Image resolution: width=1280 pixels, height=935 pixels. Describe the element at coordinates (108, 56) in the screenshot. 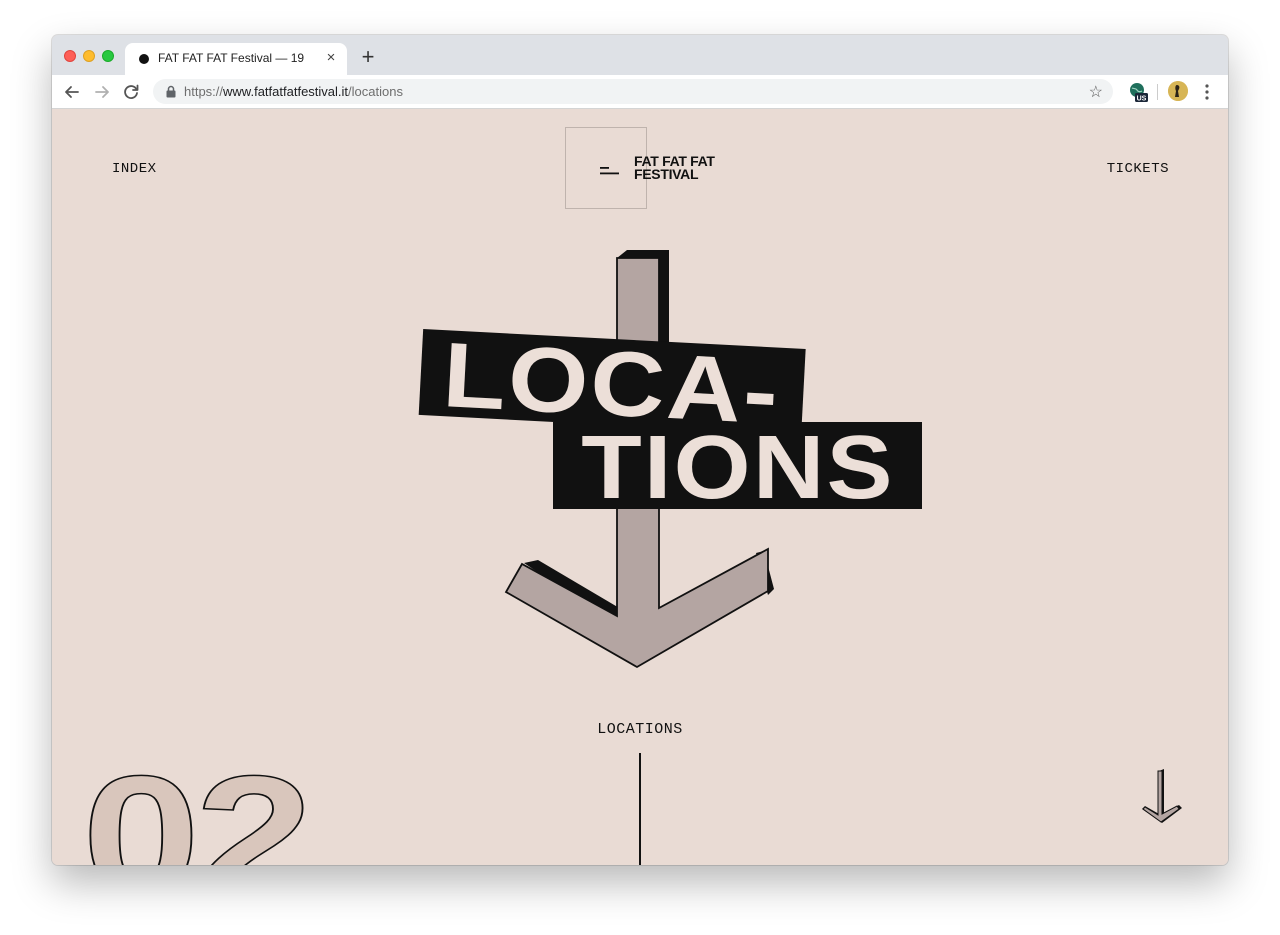

I see `zoom-window-button` at that location.